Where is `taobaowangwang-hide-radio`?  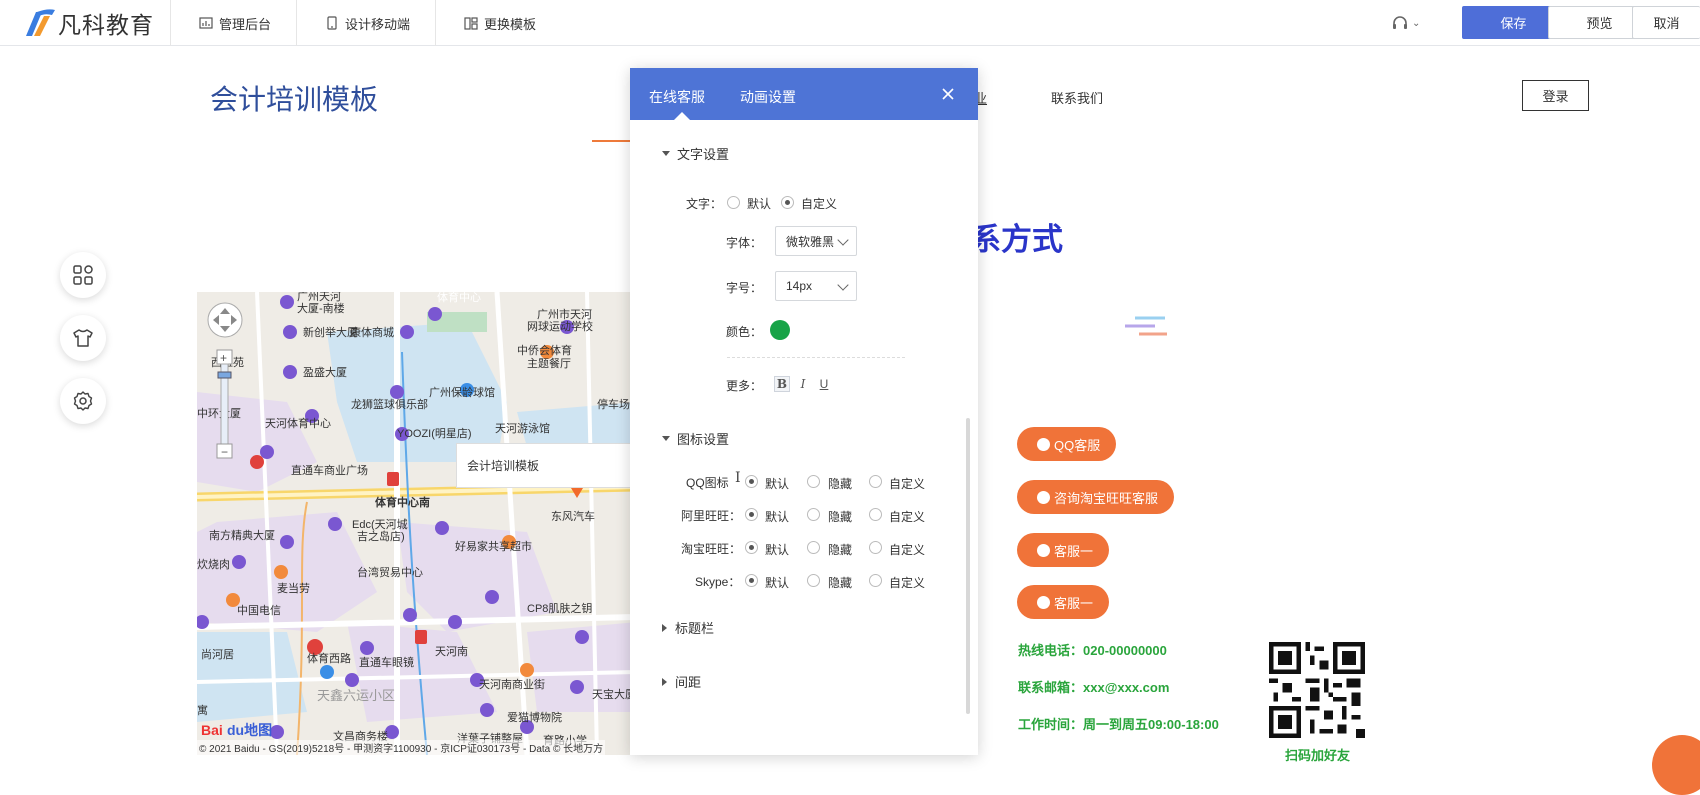
taobaowangwang-hide-radio is located at coordinates (813, 547).